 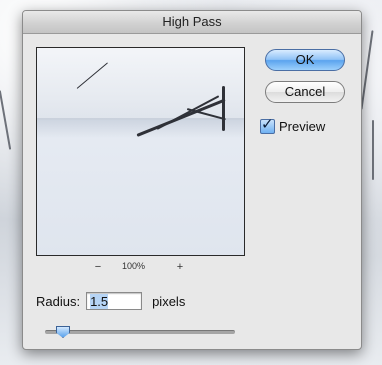 What do you see at coordinates (114, 301) in the screenshot?
I see `radius-input: 1.5` at bounding box center [114, 301].